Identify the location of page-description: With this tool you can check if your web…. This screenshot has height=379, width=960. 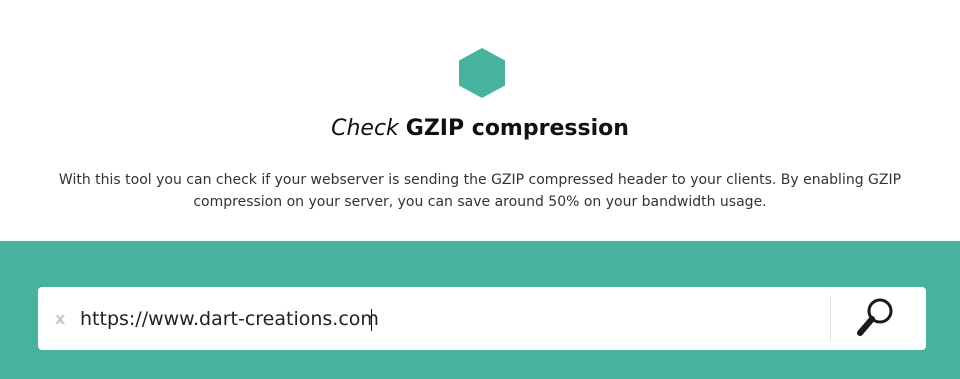
(480, 191).